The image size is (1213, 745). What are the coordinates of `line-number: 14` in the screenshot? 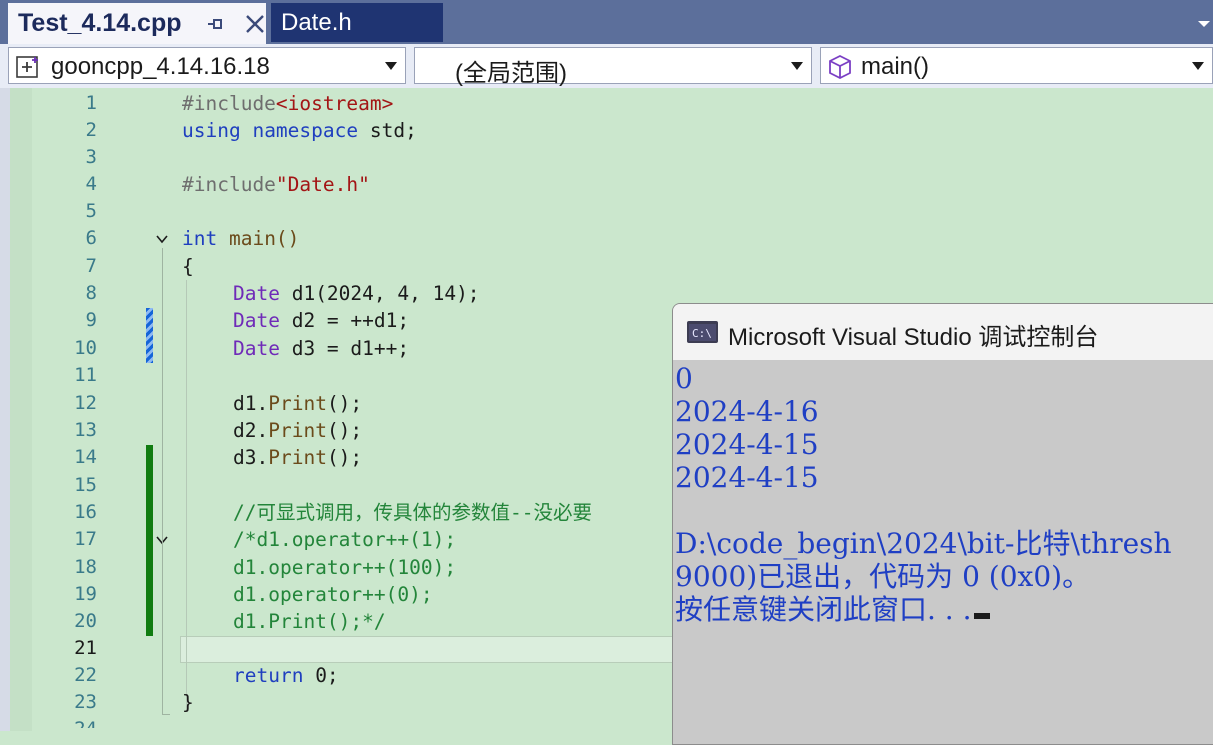 It's located at (85, 457).